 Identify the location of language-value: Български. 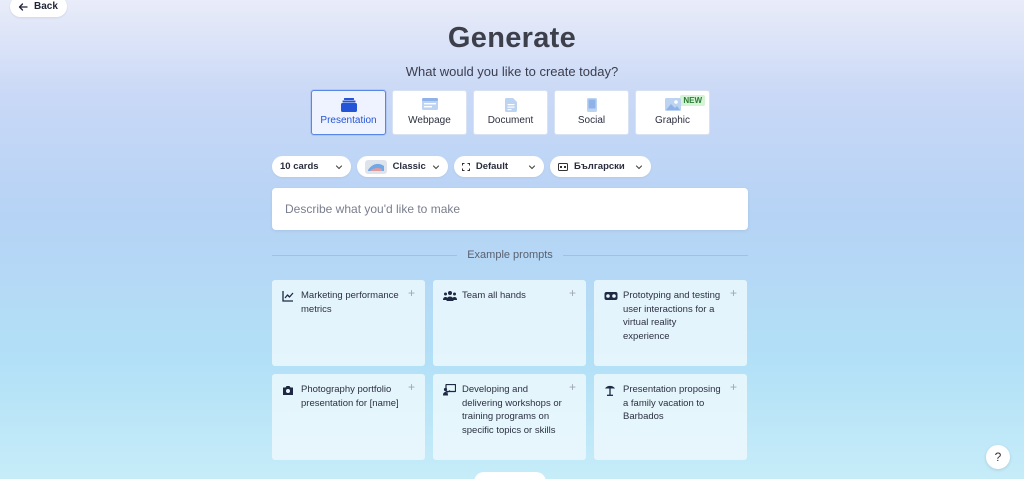
(599, 166).